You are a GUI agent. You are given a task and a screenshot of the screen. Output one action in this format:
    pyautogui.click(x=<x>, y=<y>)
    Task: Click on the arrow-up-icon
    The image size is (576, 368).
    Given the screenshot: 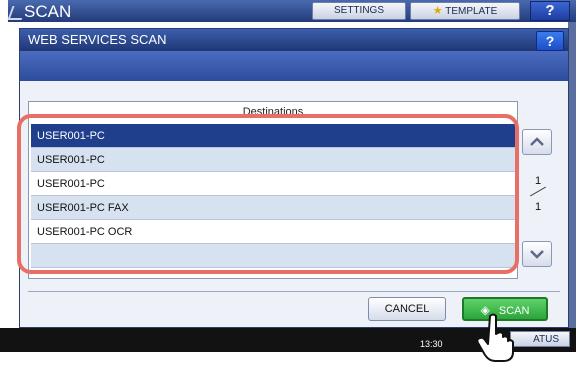 What is the action you would take?
    pyautogui.click(x=537, y=141)
    